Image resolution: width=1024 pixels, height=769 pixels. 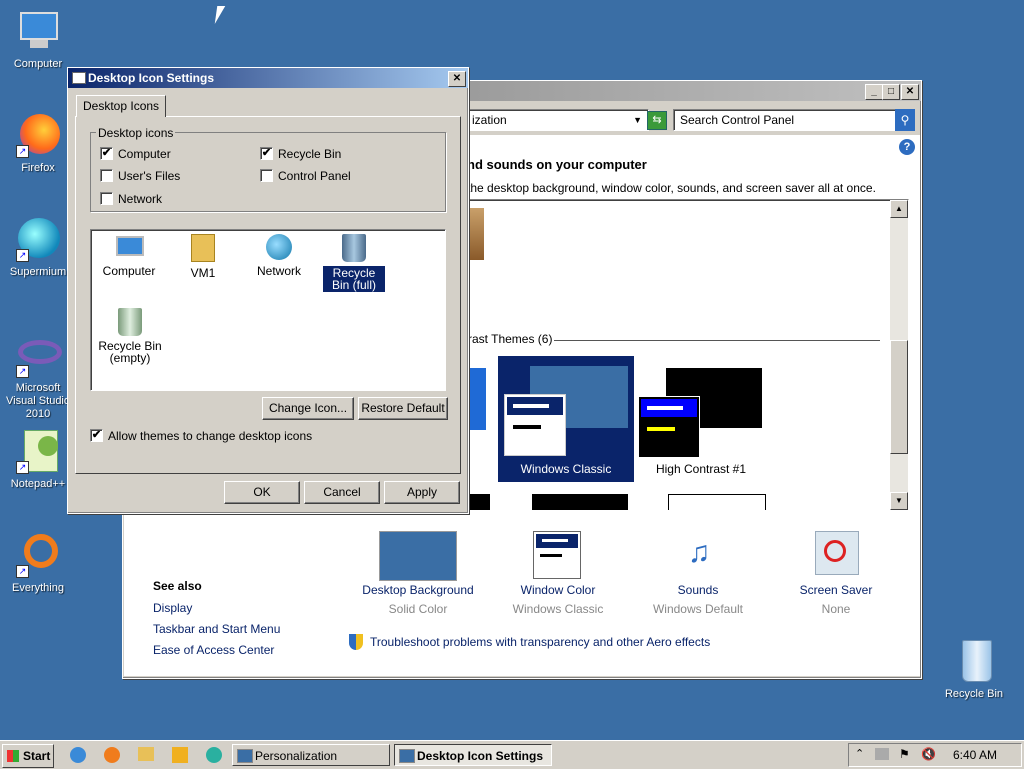 I want to click on volume-muted-icon: 🔇, so click(x=928, y=754).